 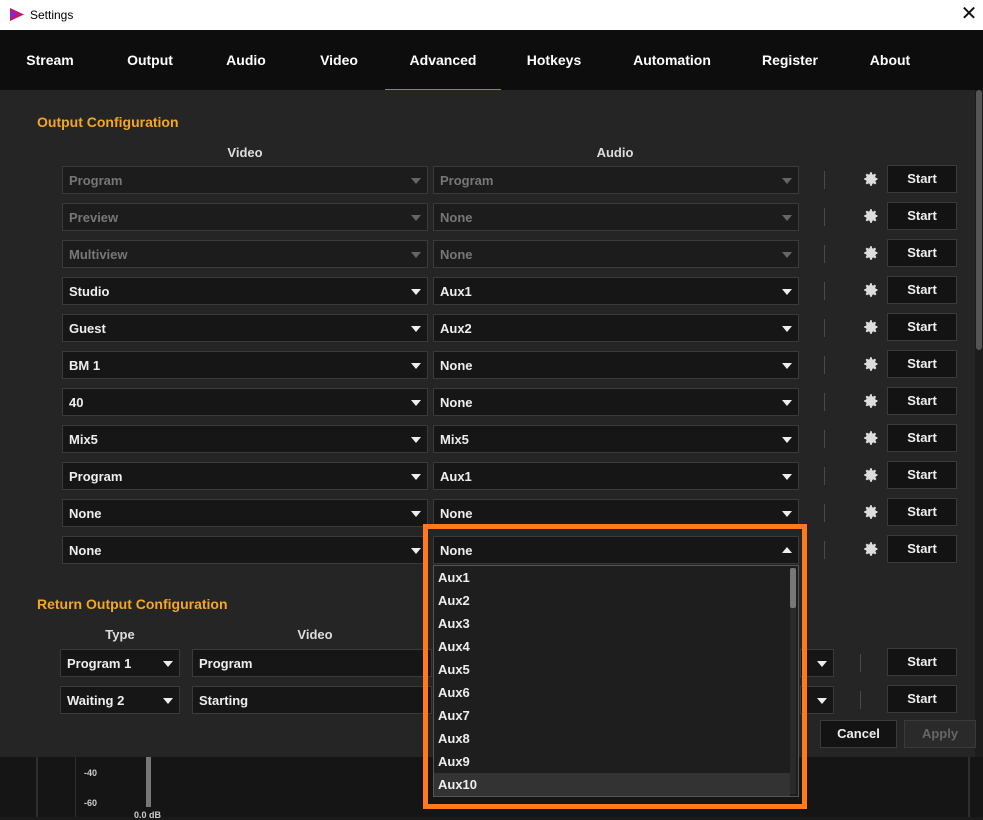 I want to click on return-type-dropdown: Program 1, so click(x=120, y=663).